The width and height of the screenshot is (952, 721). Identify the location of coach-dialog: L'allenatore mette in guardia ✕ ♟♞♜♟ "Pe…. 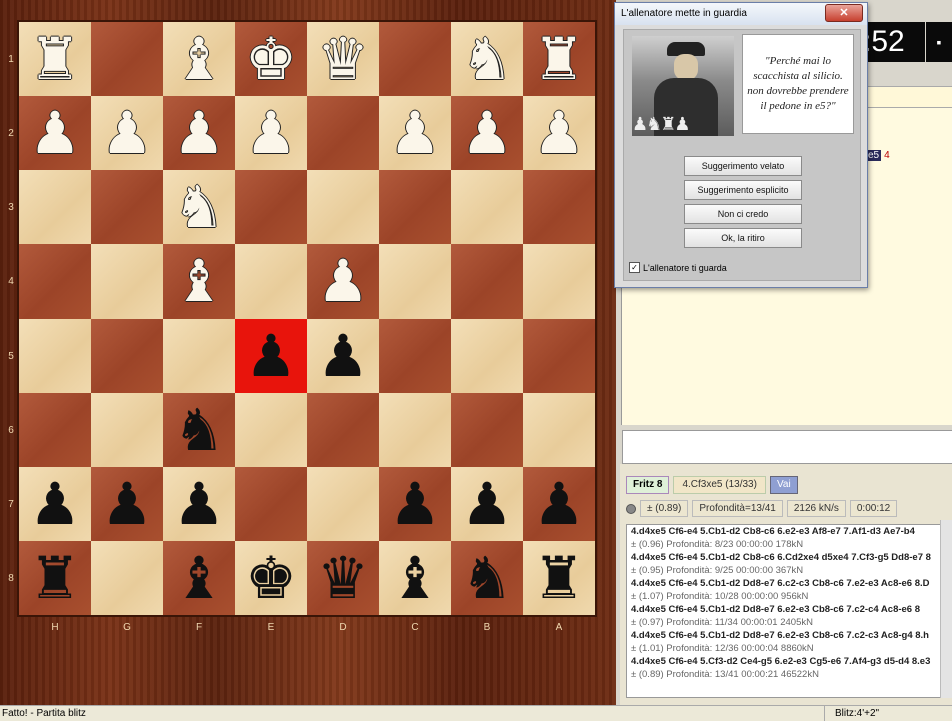
(741, 145).